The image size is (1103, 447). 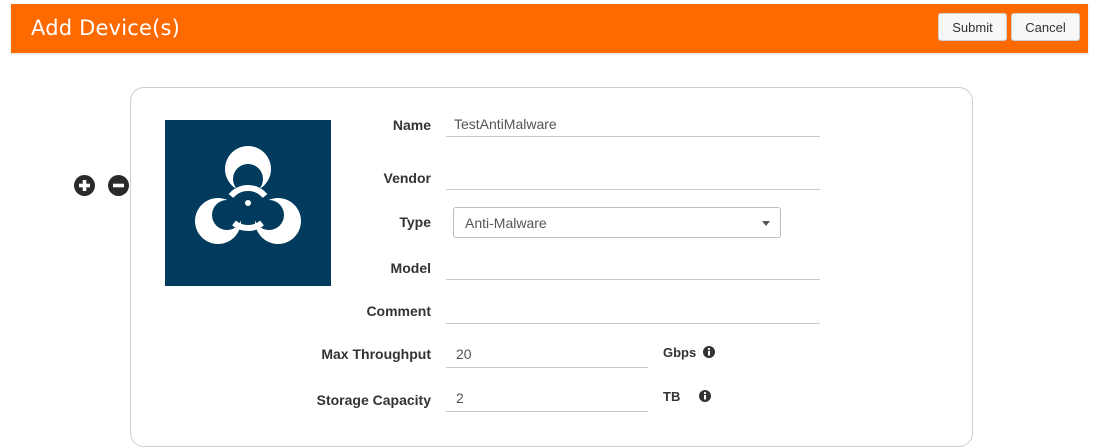 I want to click on max-throughput-unit: Gbps, so click(x=680, y=352).